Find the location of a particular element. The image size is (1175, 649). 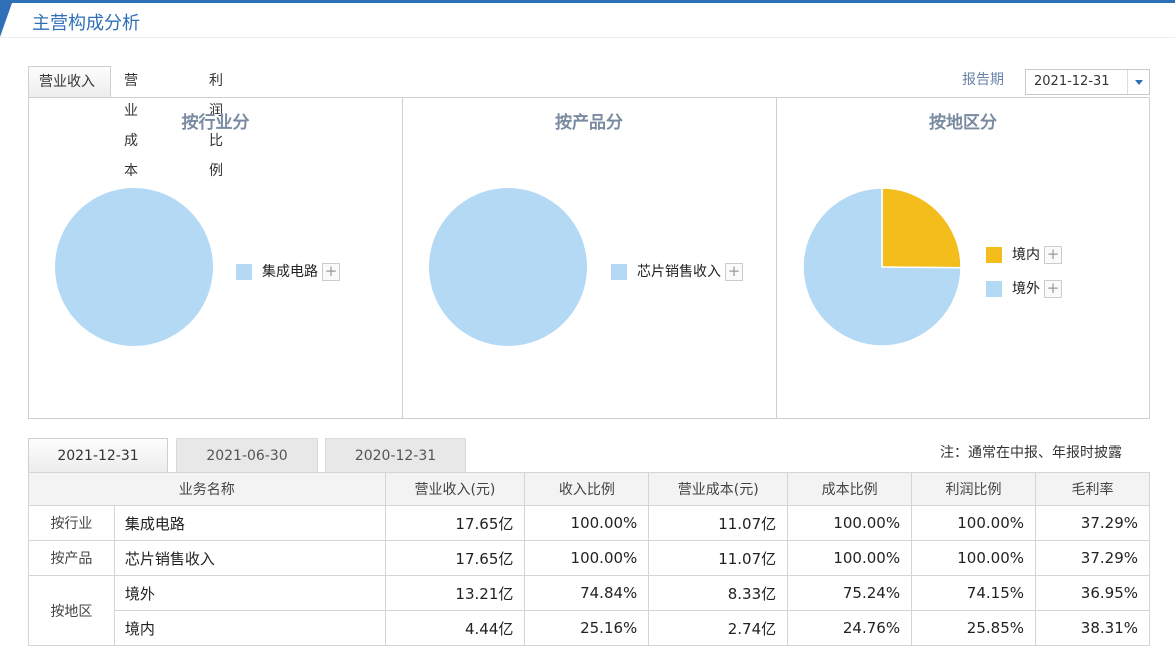

table-header-row: 业务名称 营业收入(元) 收入比例 营业成本(元) 成本比例 利润比例 毛利率 is located at coordinates (589, 489).